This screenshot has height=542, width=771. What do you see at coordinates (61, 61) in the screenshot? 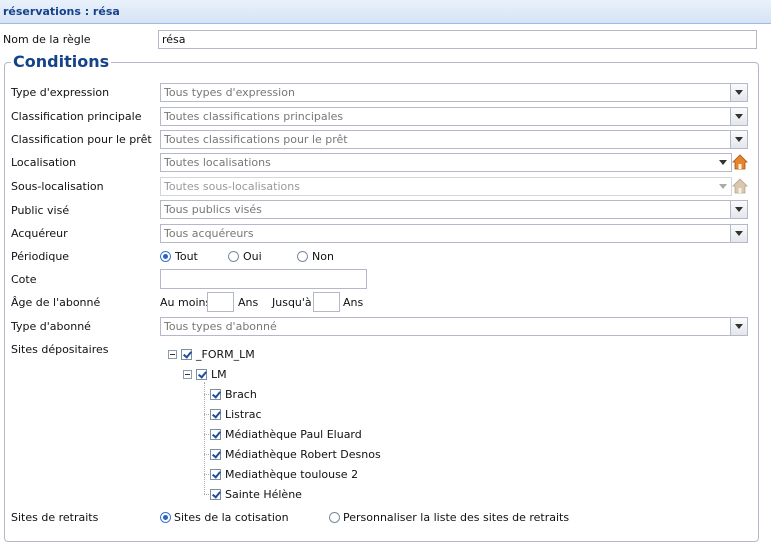
I see `conditions-title: Conditions` at bounding box center [61, 61].